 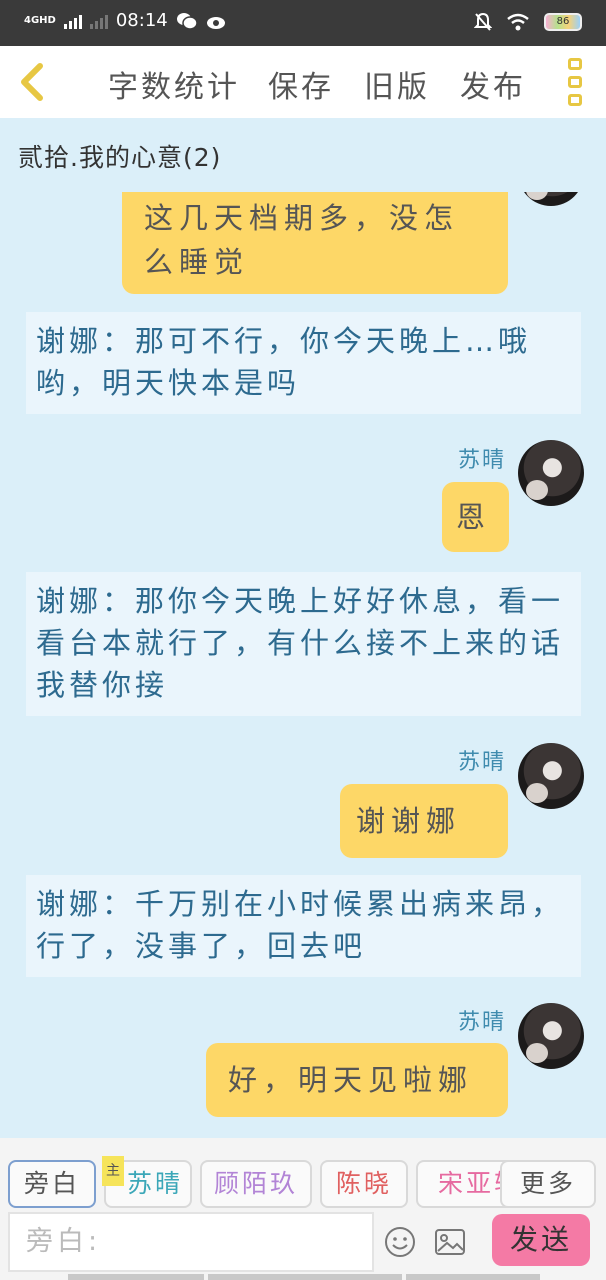 What do you see at coordinates (576, 82) in the screenshot?
I see `more-menu-icon` at bounding box center [576, 82].